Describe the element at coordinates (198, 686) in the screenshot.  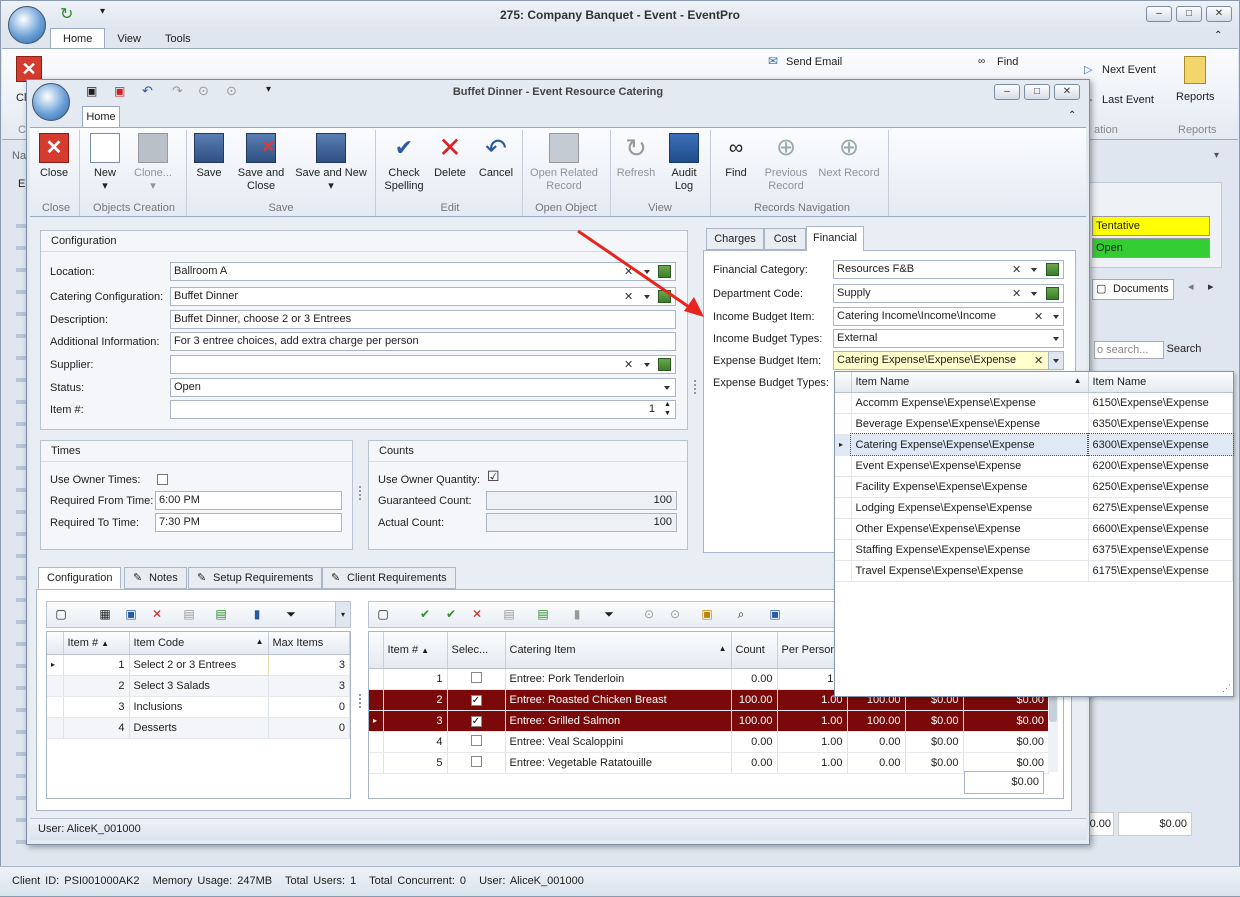
I see `table-row: 2 Select 3 Salads 3` at that location.